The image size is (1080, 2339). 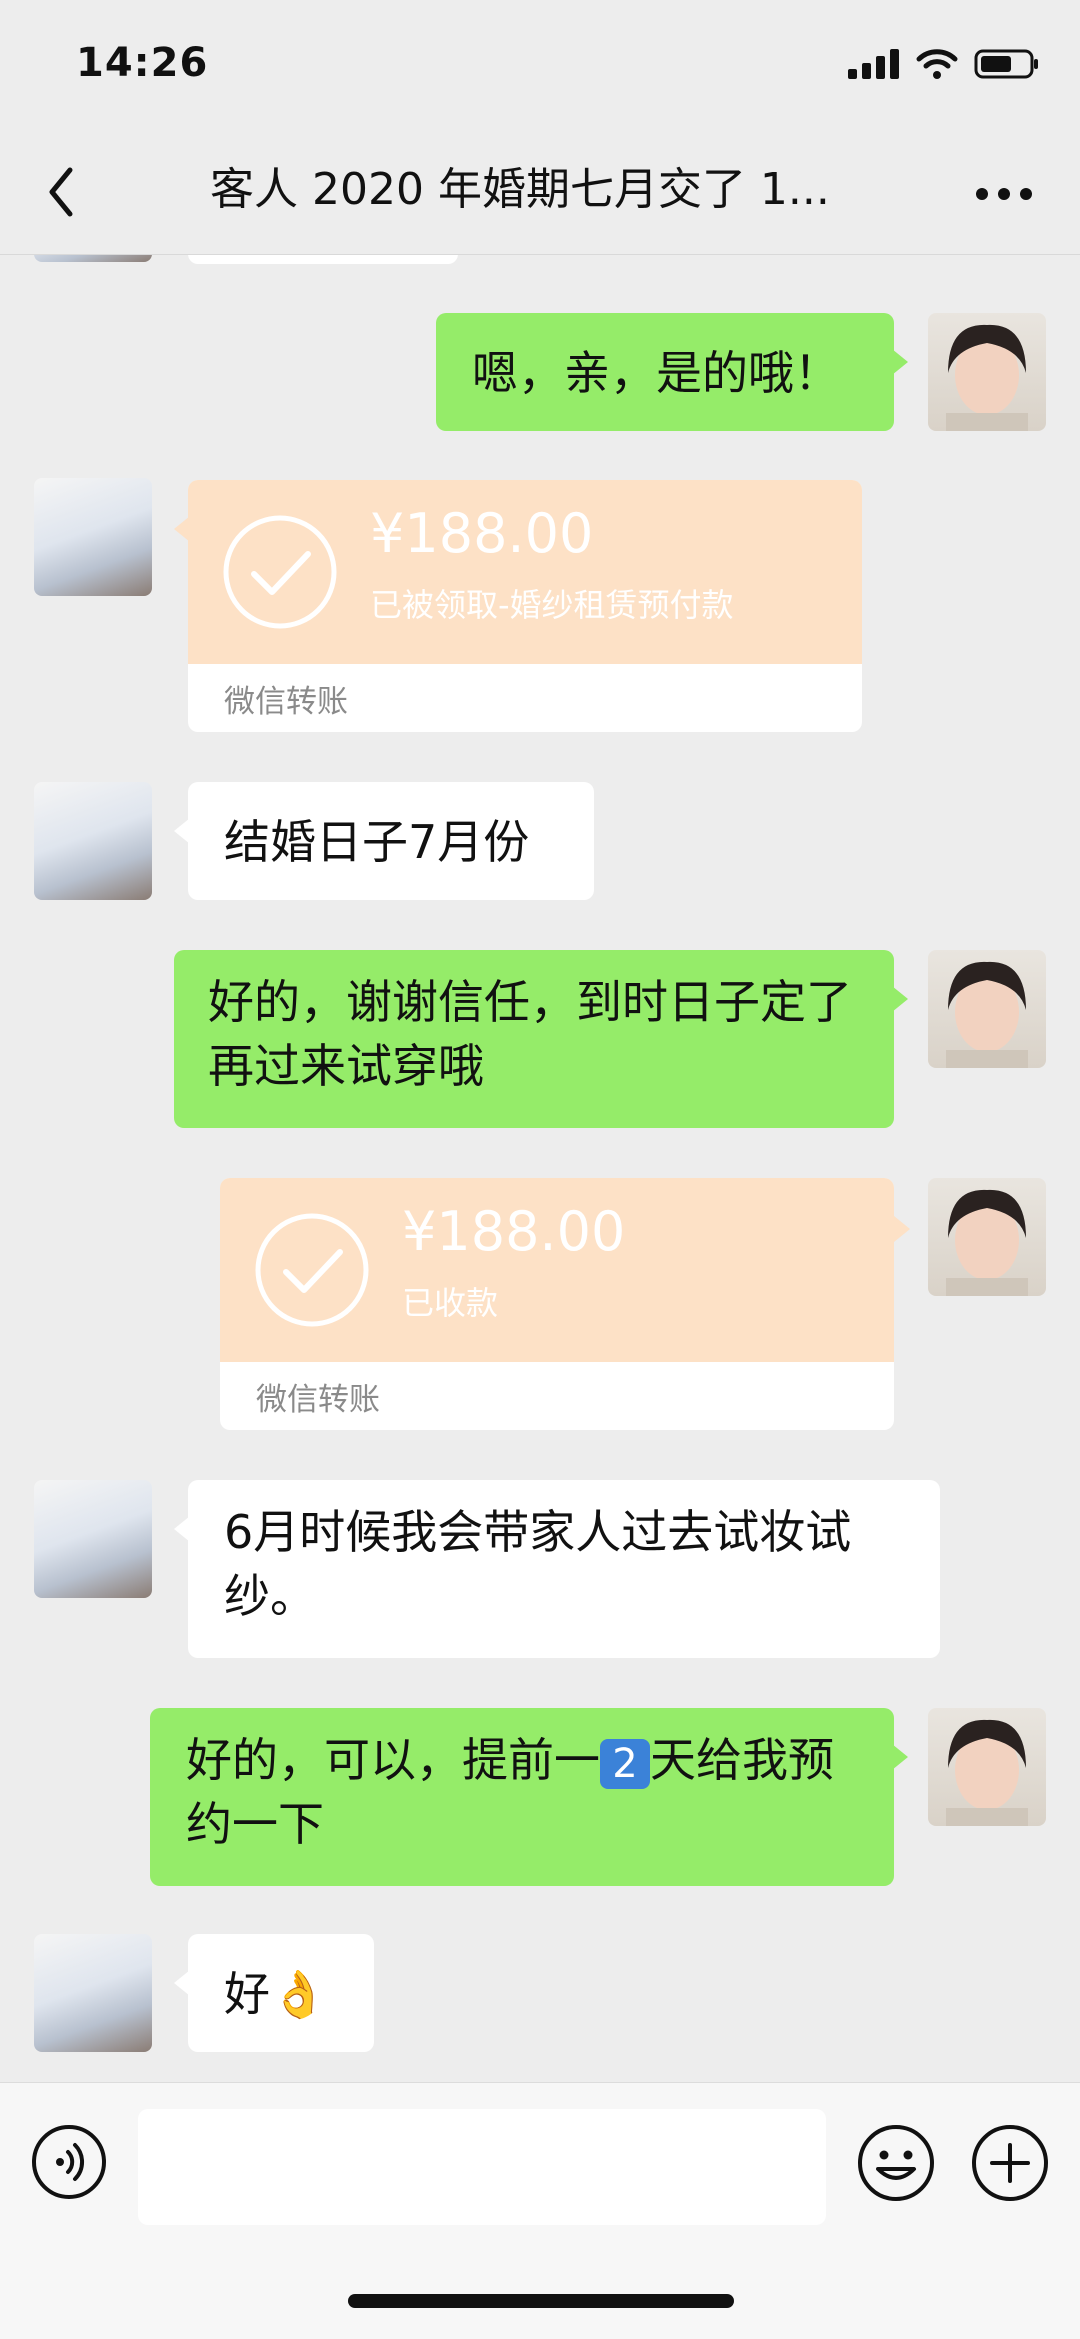 I want to click on signal-icon, so click(x=873, y=64).